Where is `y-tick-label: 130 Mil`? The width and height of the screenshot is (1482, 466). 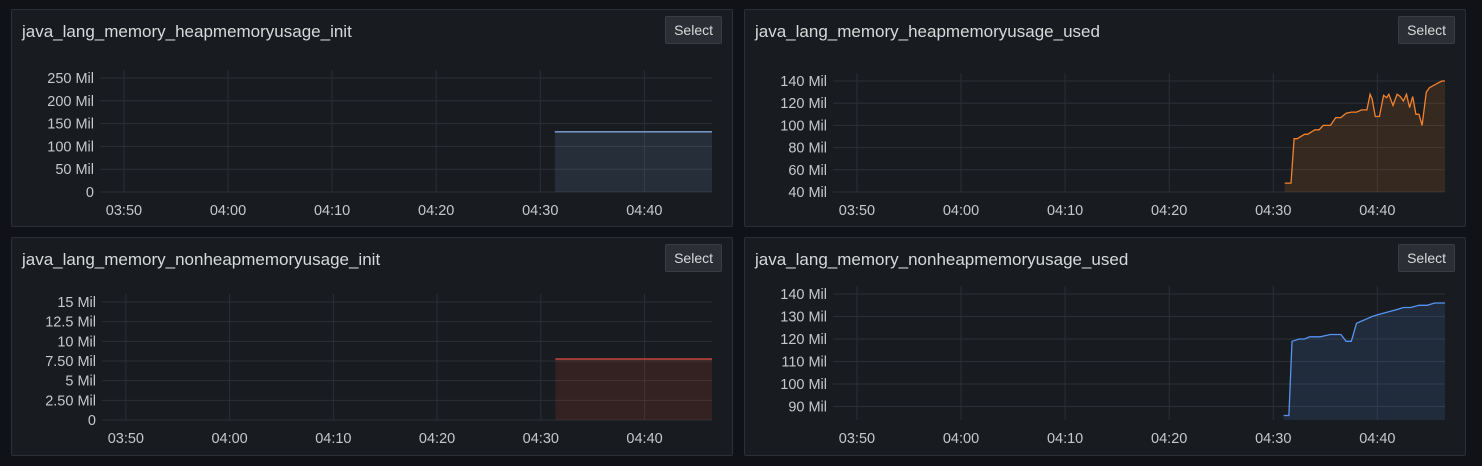 y-tick-label: 130 Mil is located at coordinates (803, 318).